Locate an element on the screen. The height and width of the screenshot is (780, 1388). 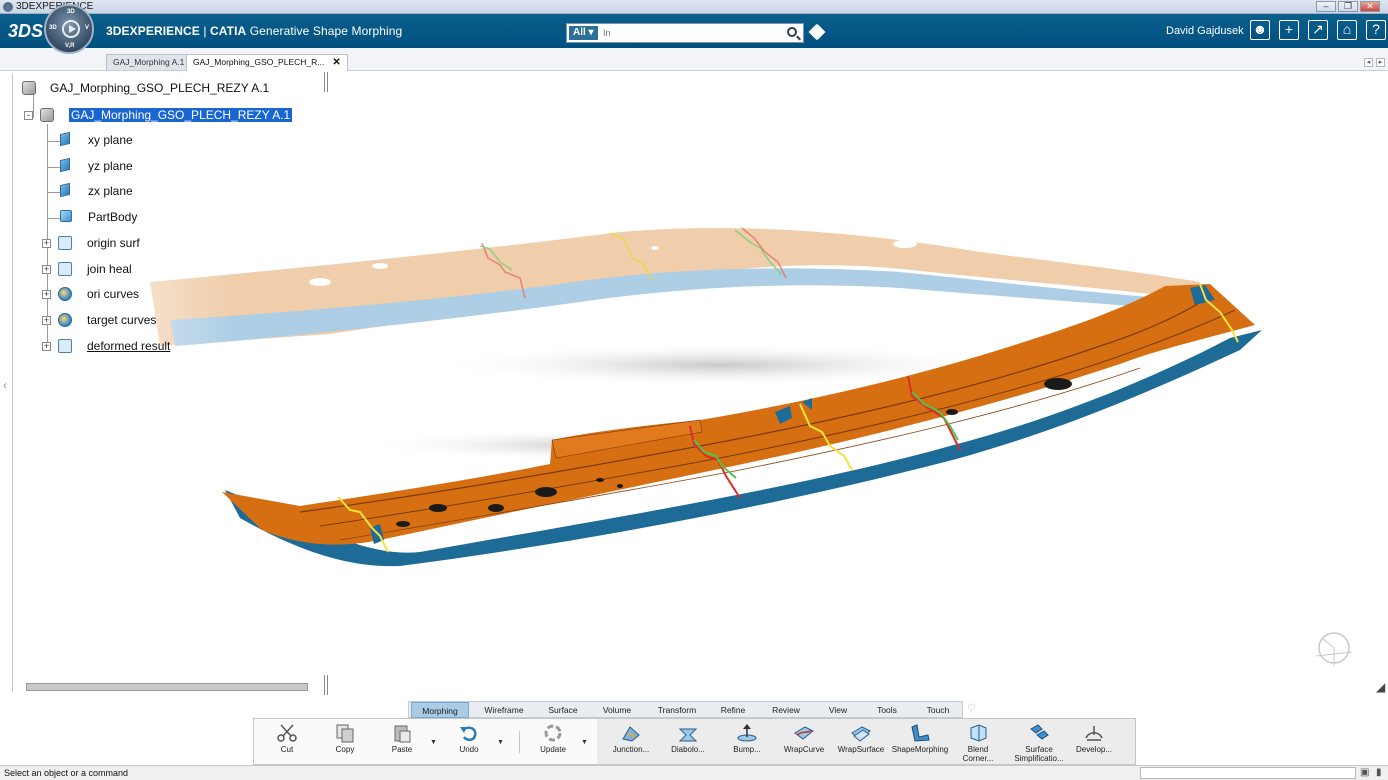
tab-label: View is located at coordinates (838, 710).